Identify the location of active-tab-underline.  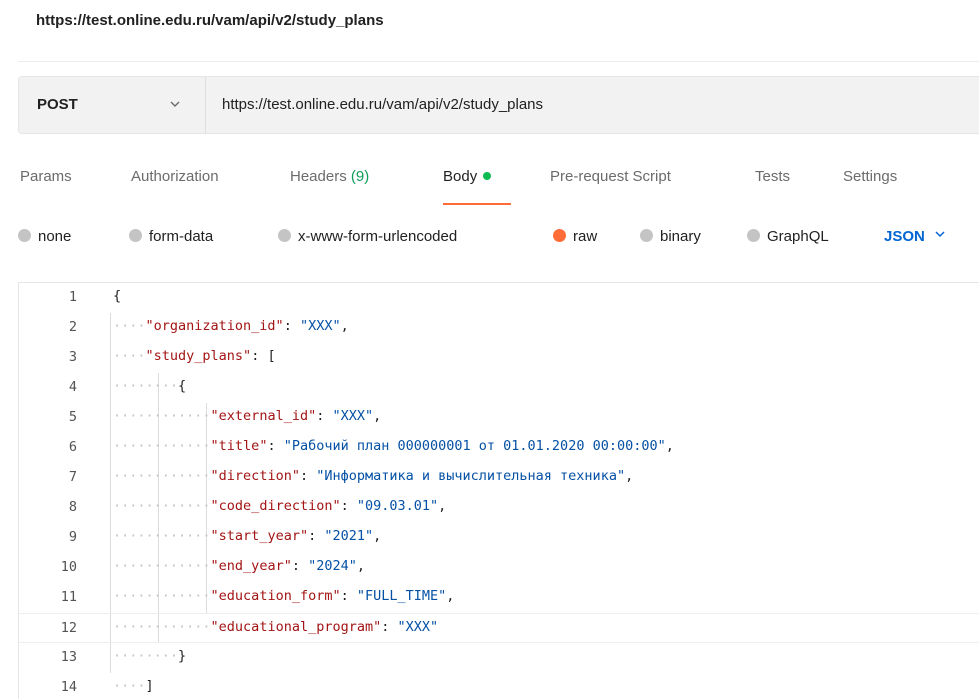
(477, 204).